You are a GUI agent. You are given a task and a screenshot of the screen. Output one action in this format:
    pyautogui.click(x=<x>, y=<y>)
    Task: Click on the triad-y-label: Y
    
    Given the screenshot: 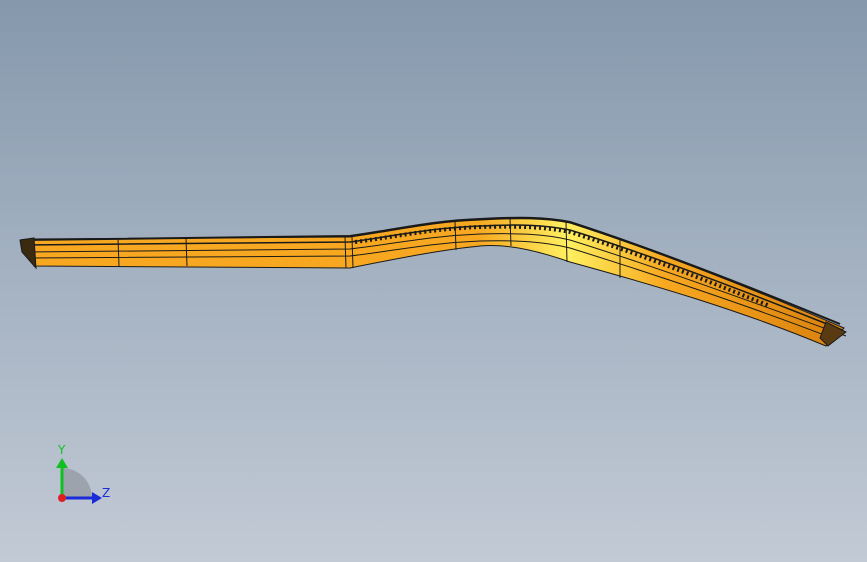 What is the action you would take?
    pyautogui.click(x=62, y=450)
    